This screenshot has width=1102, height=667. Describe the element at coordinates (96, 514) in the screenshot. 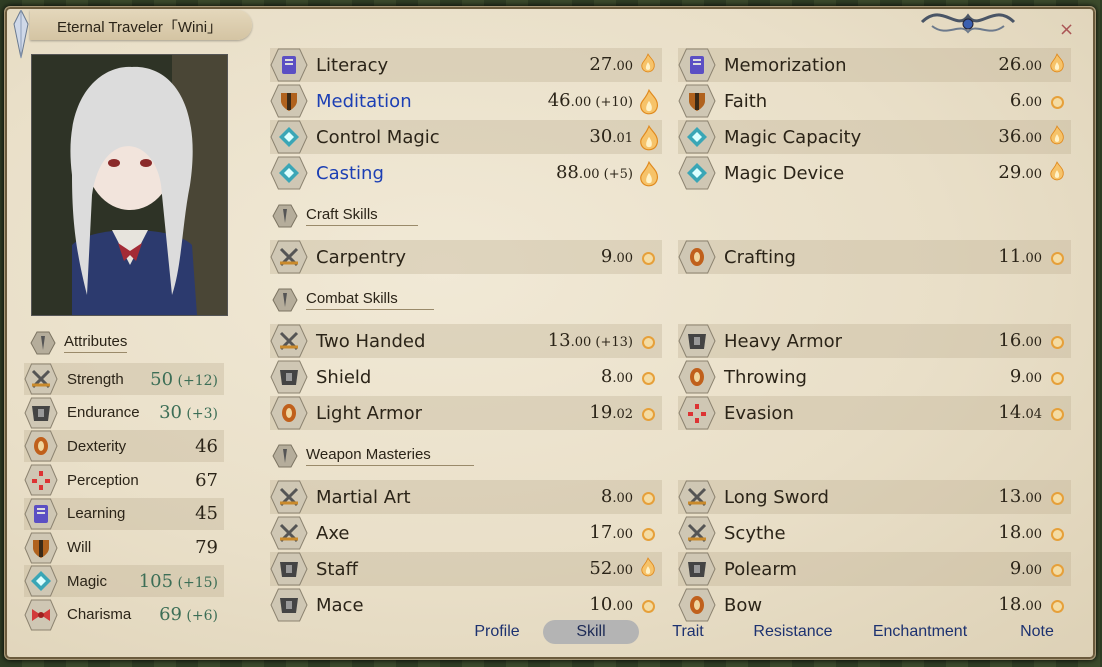

I see `attribute-name: Learning` at that location.